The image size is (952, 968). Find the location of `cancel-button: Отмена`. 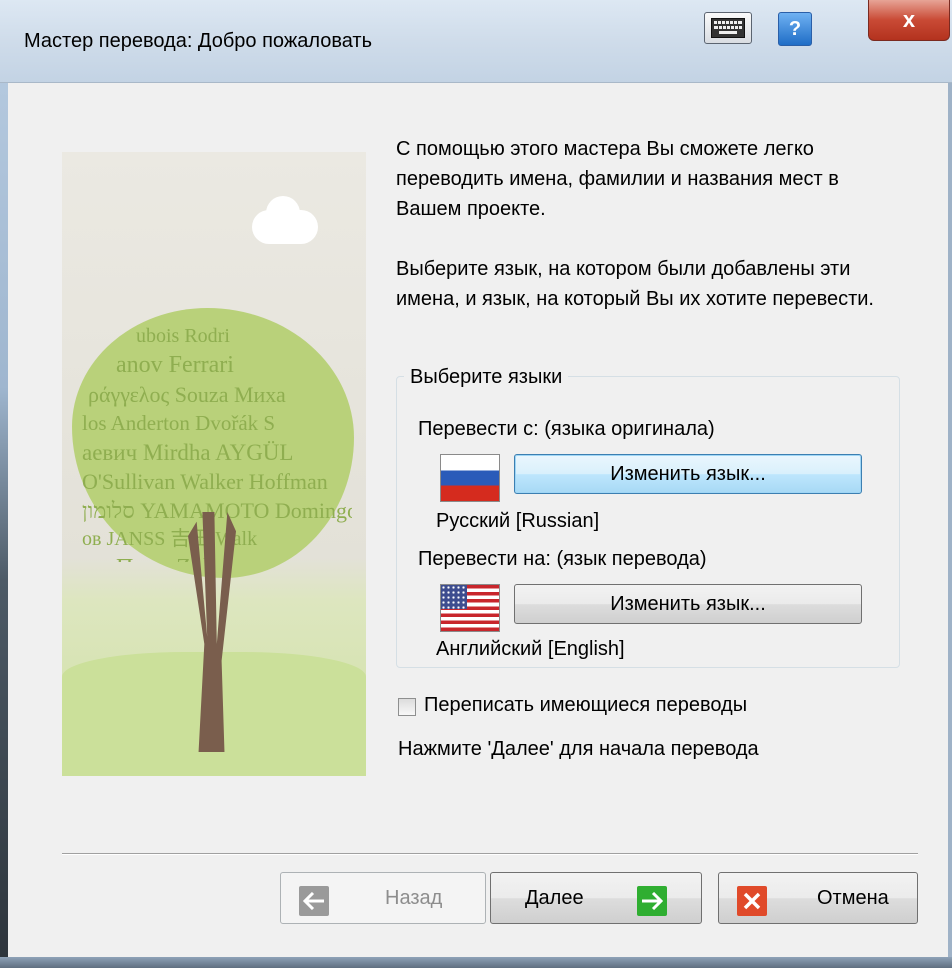

cancel-button: Отмена is located at coordinates (818, 898).